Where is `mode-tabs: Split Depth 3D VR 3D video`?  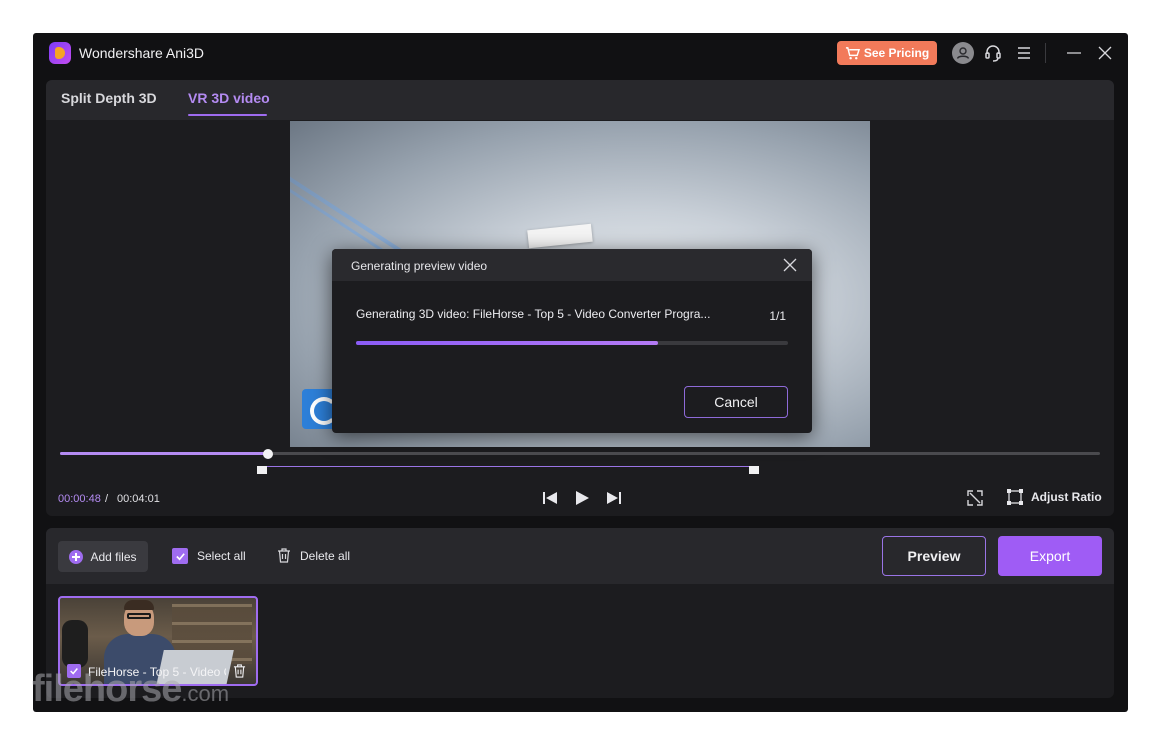
mode-tabs: Split Depth 3D VR 3D video is located at coordinates (580, 100).